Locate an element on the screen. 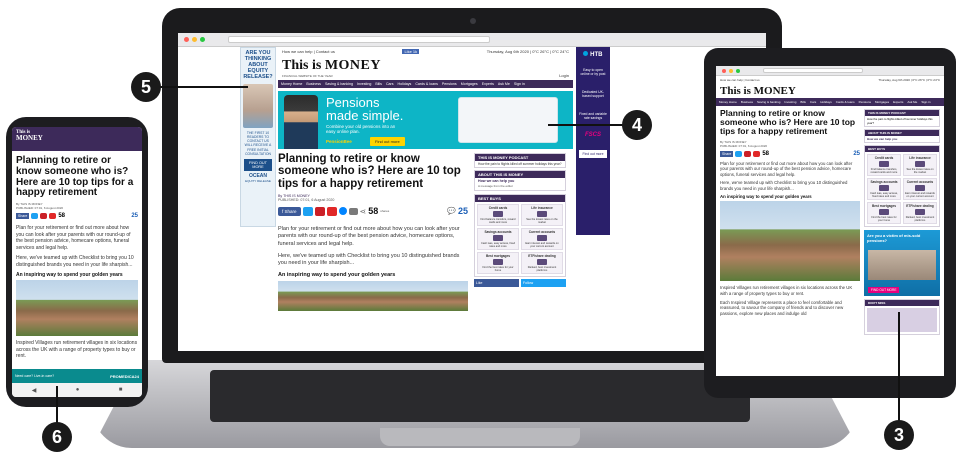  minimize-dot-icon is located at coordinates (194, 39).